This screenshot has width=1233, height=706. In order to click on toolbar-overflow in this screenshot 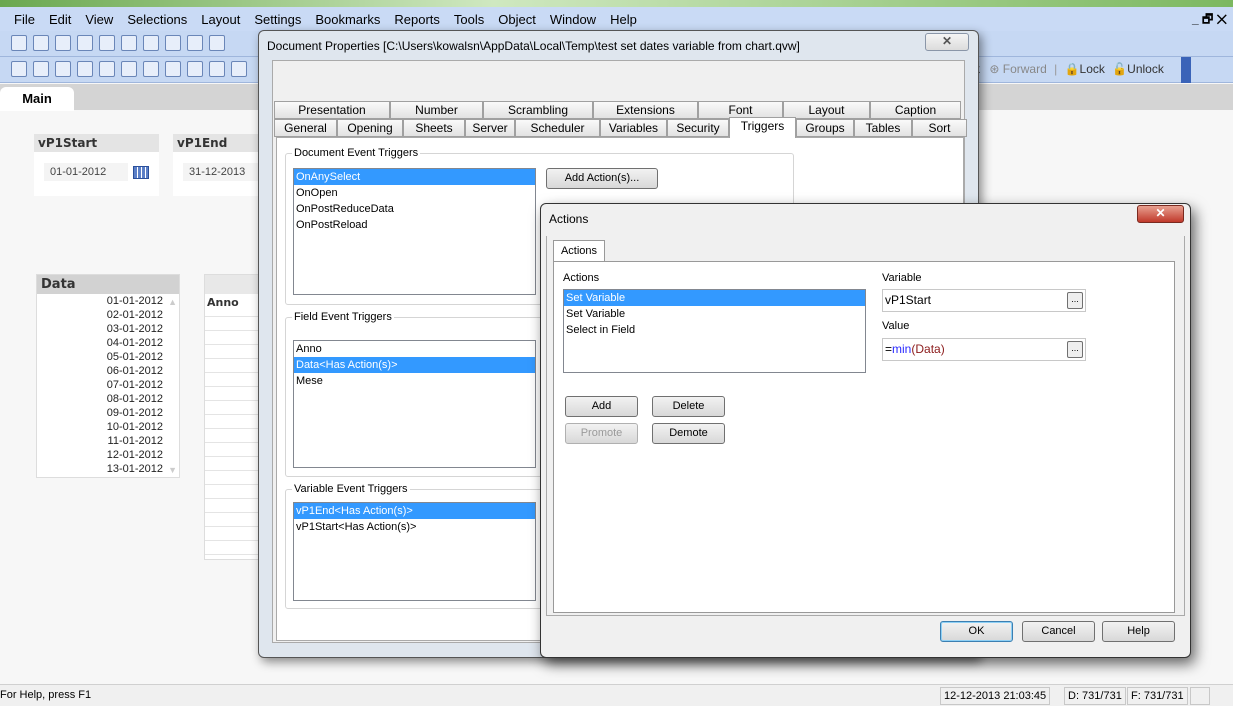, I will do `click(1186, 70)`.